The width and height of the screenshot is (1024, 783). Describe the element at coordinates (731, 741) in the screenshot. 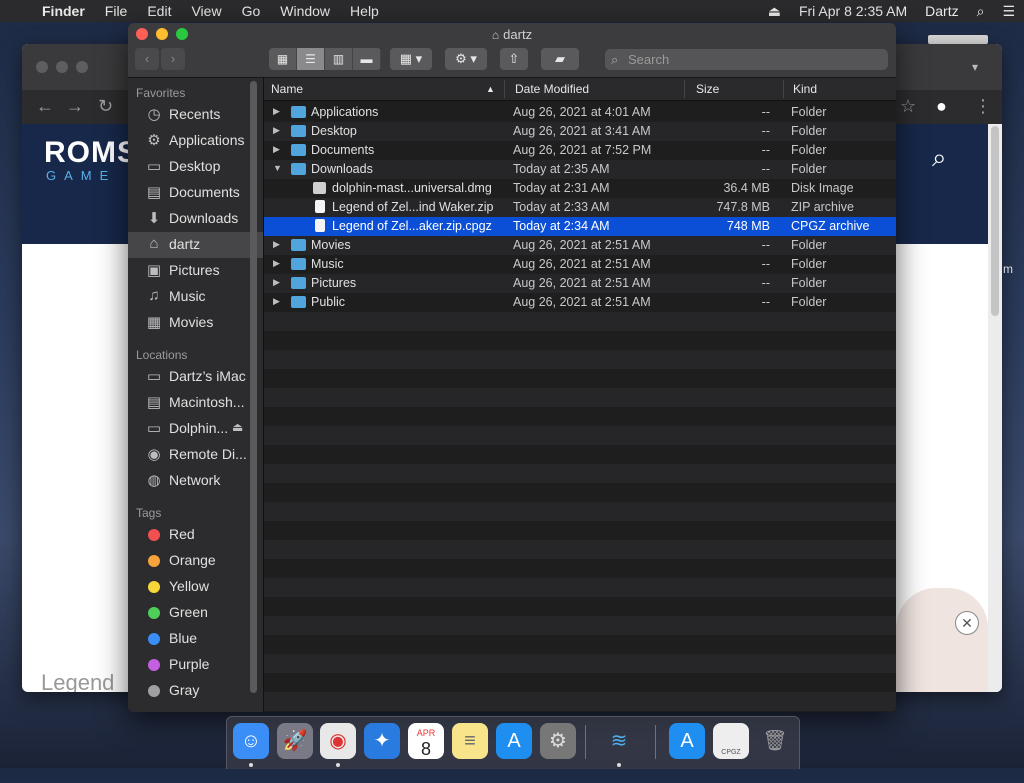

I see `archive-icon: CPGZ` at that location.